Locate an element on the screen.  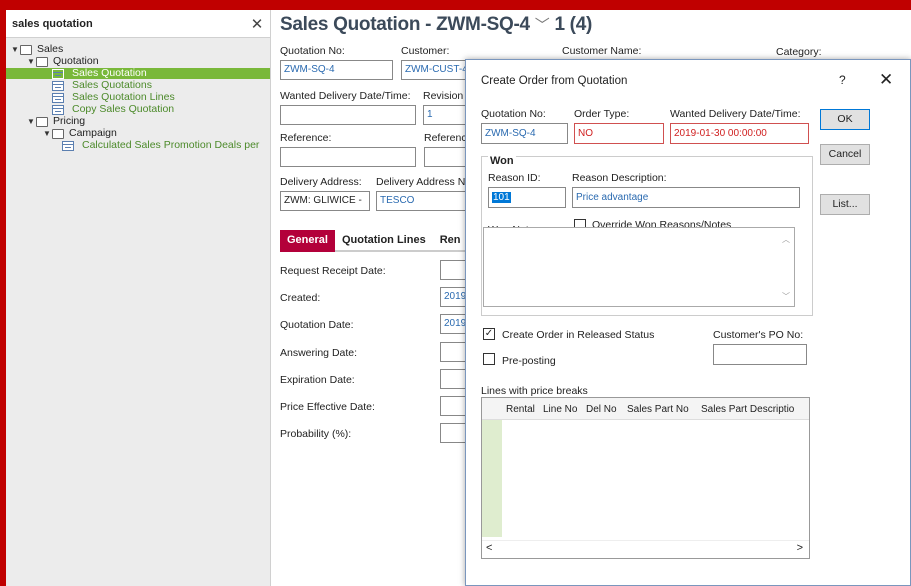
tree-node-campaign: ▼ Campaign is located at coordinates (138, 133).